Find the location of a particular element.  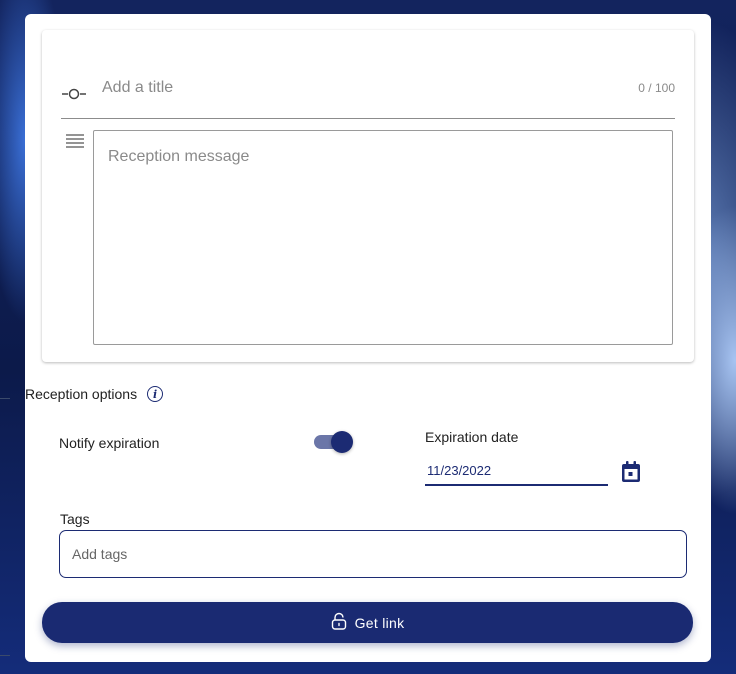

notify-expiration-toggle is located at coordinates (334, 442).